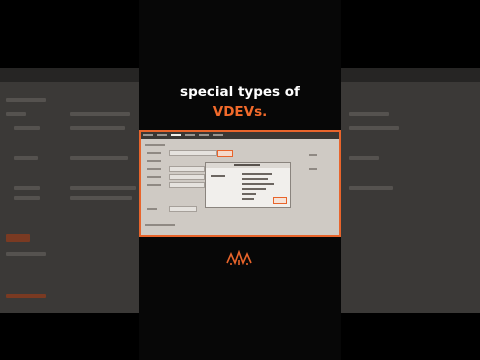 The height and width of the screenshot is (360, 480). I want to click on blurred-button, so click(18, 238).